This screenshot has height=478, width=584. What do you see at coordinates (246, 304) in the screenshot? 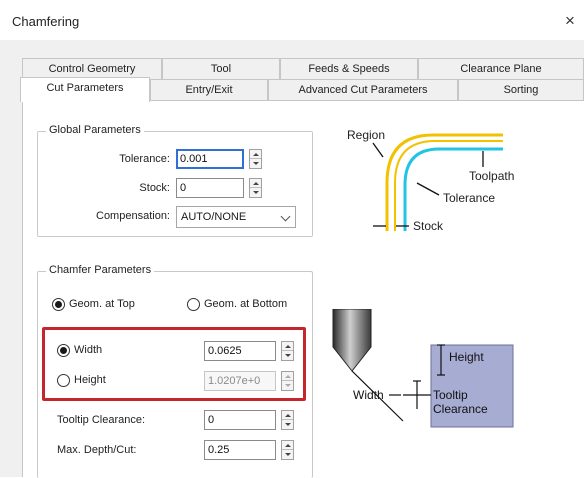
I see `geom-at-bottom-label: Geom. at Bottom` at bounding box center [246, 304].